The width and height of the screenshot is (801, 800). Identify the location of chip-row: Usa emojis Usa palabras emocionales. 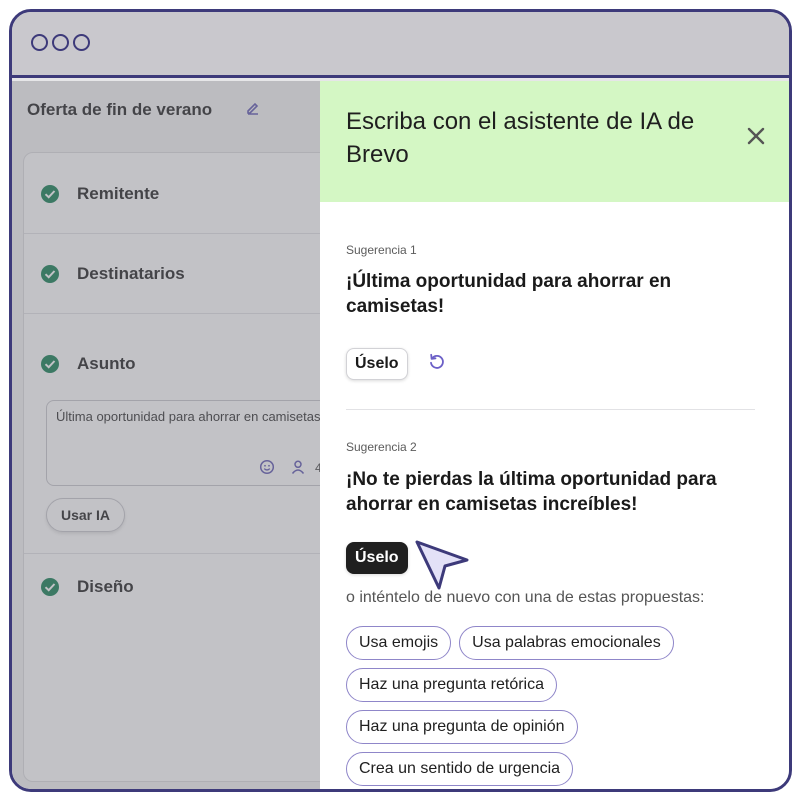
(556, 643).